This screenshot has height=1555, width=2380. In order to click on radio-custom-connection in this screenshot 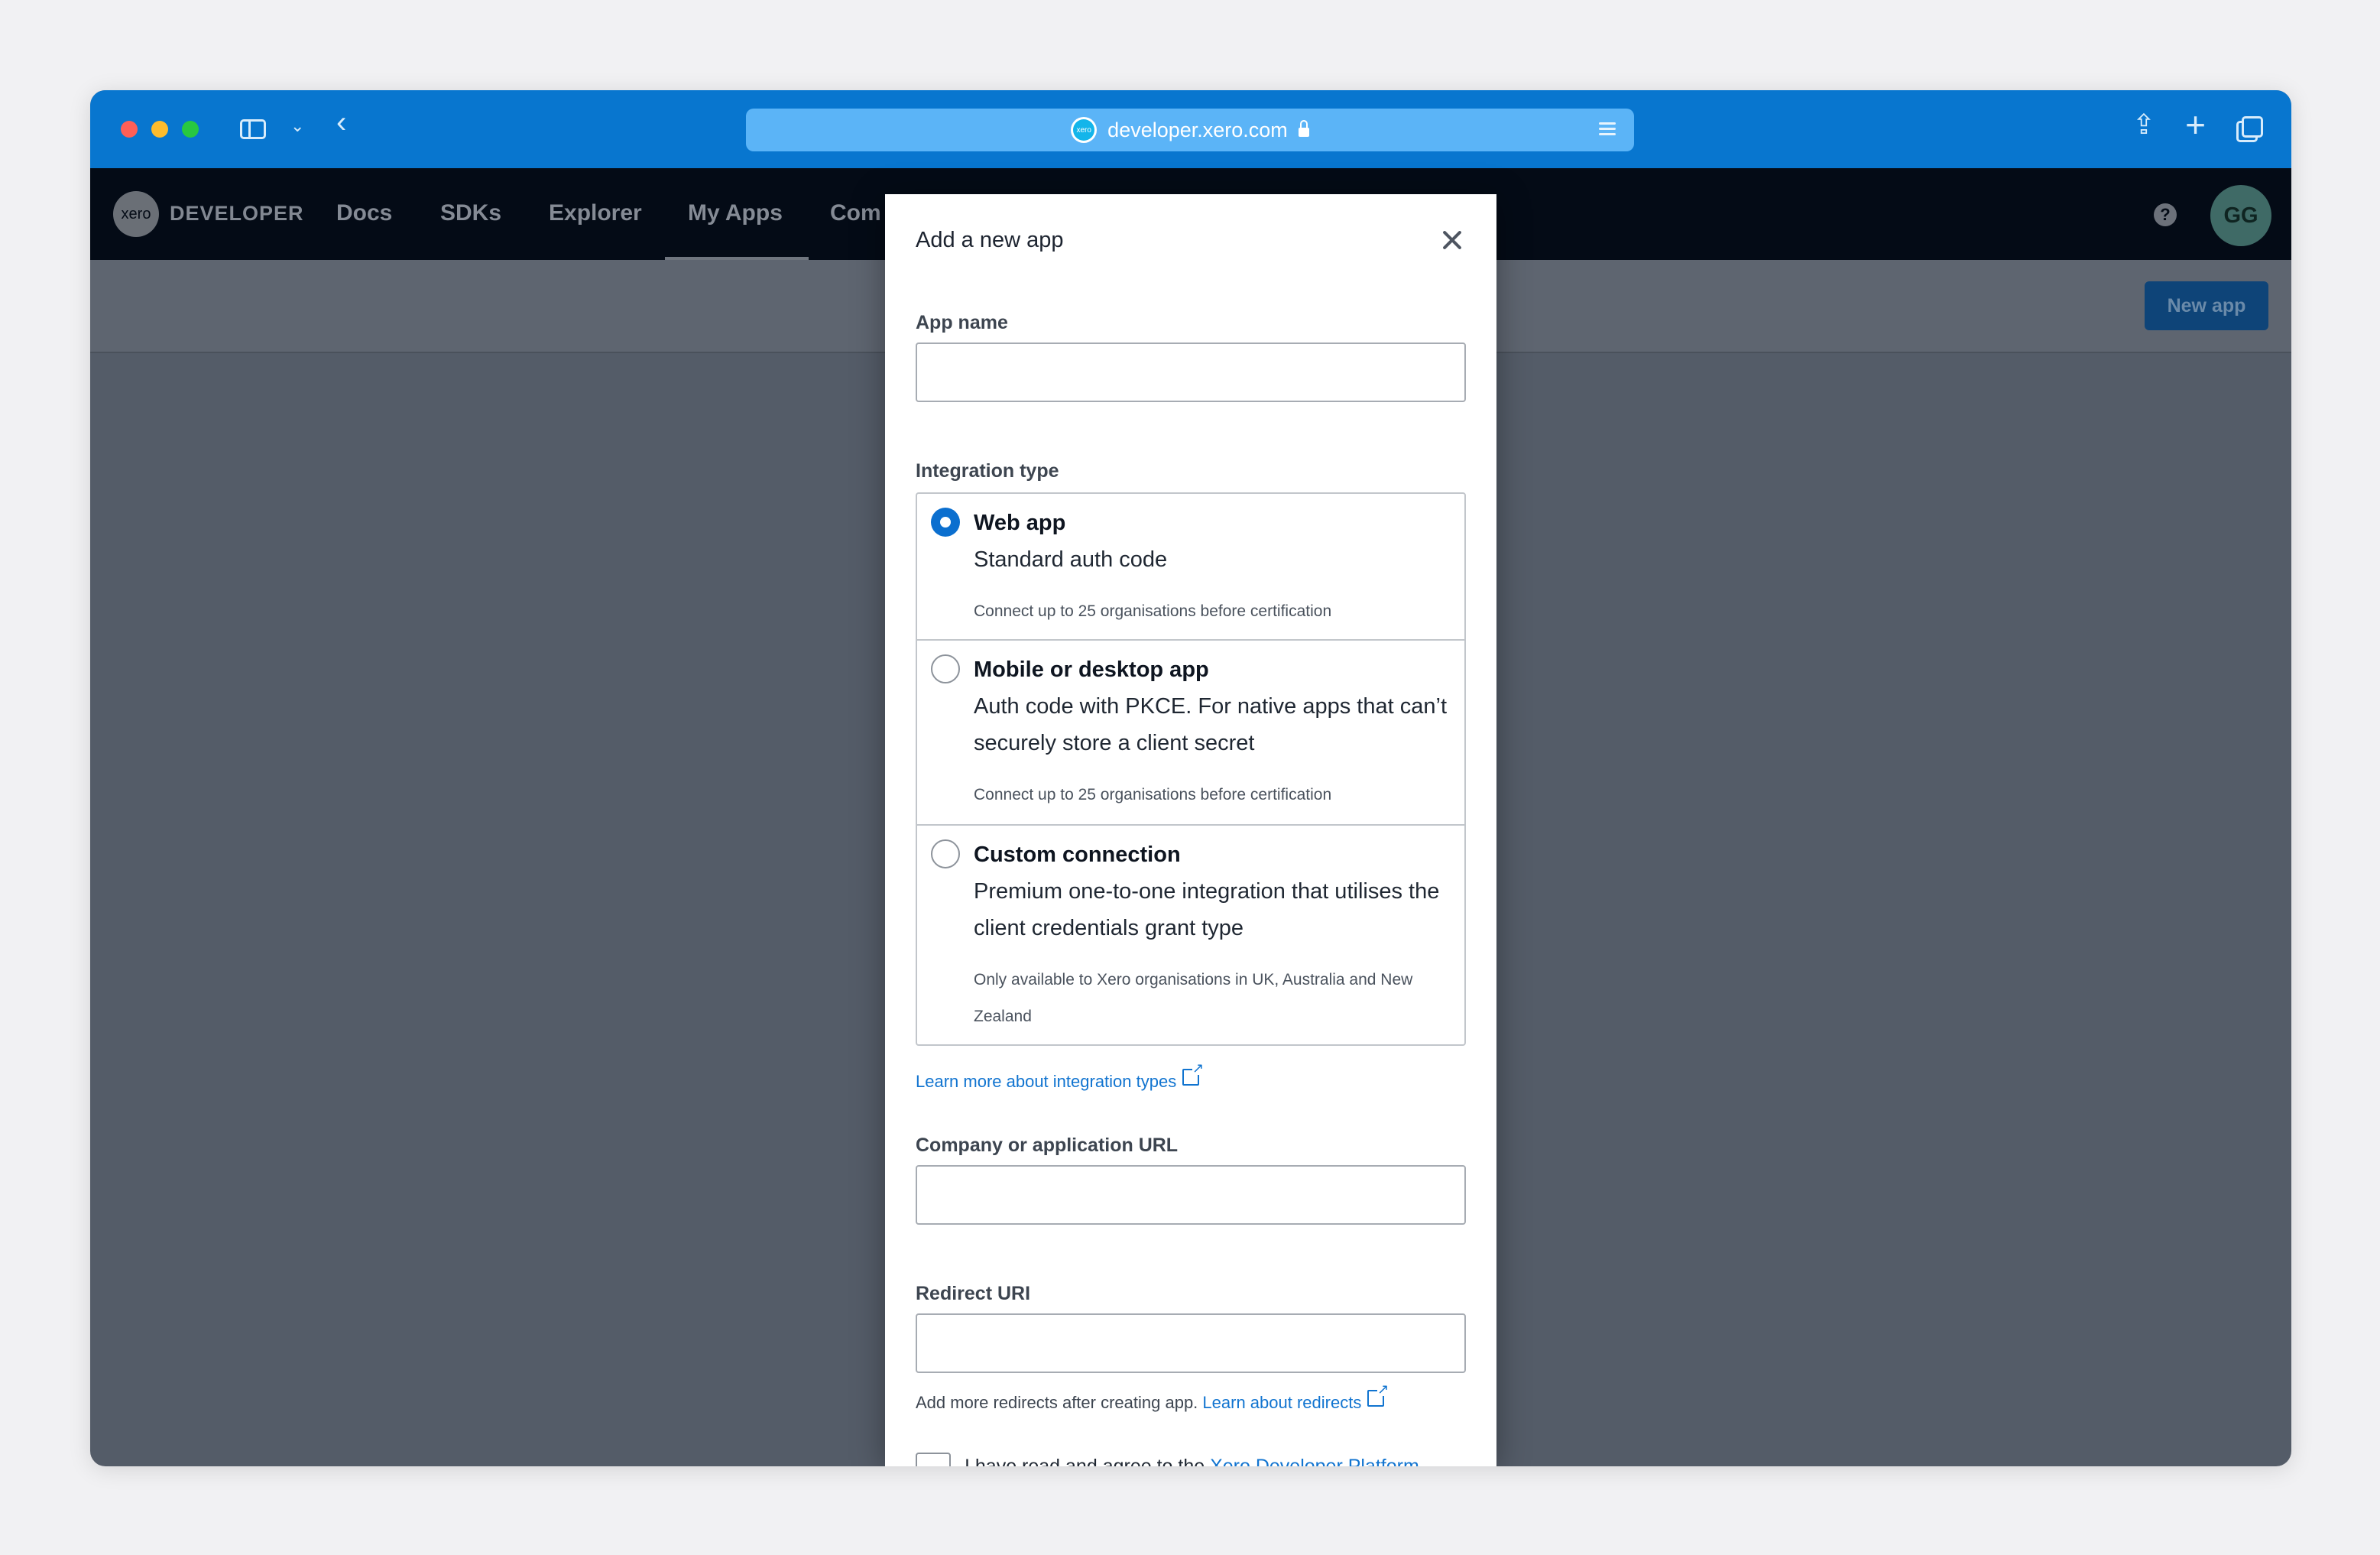, I will do `click(945, 853)`.